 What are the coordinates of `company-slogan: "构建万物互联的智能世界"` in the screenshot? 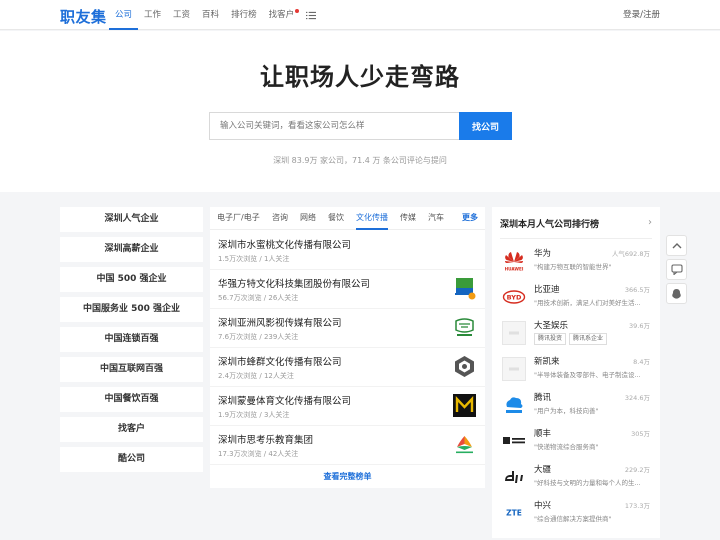 It's located at (573, 267).